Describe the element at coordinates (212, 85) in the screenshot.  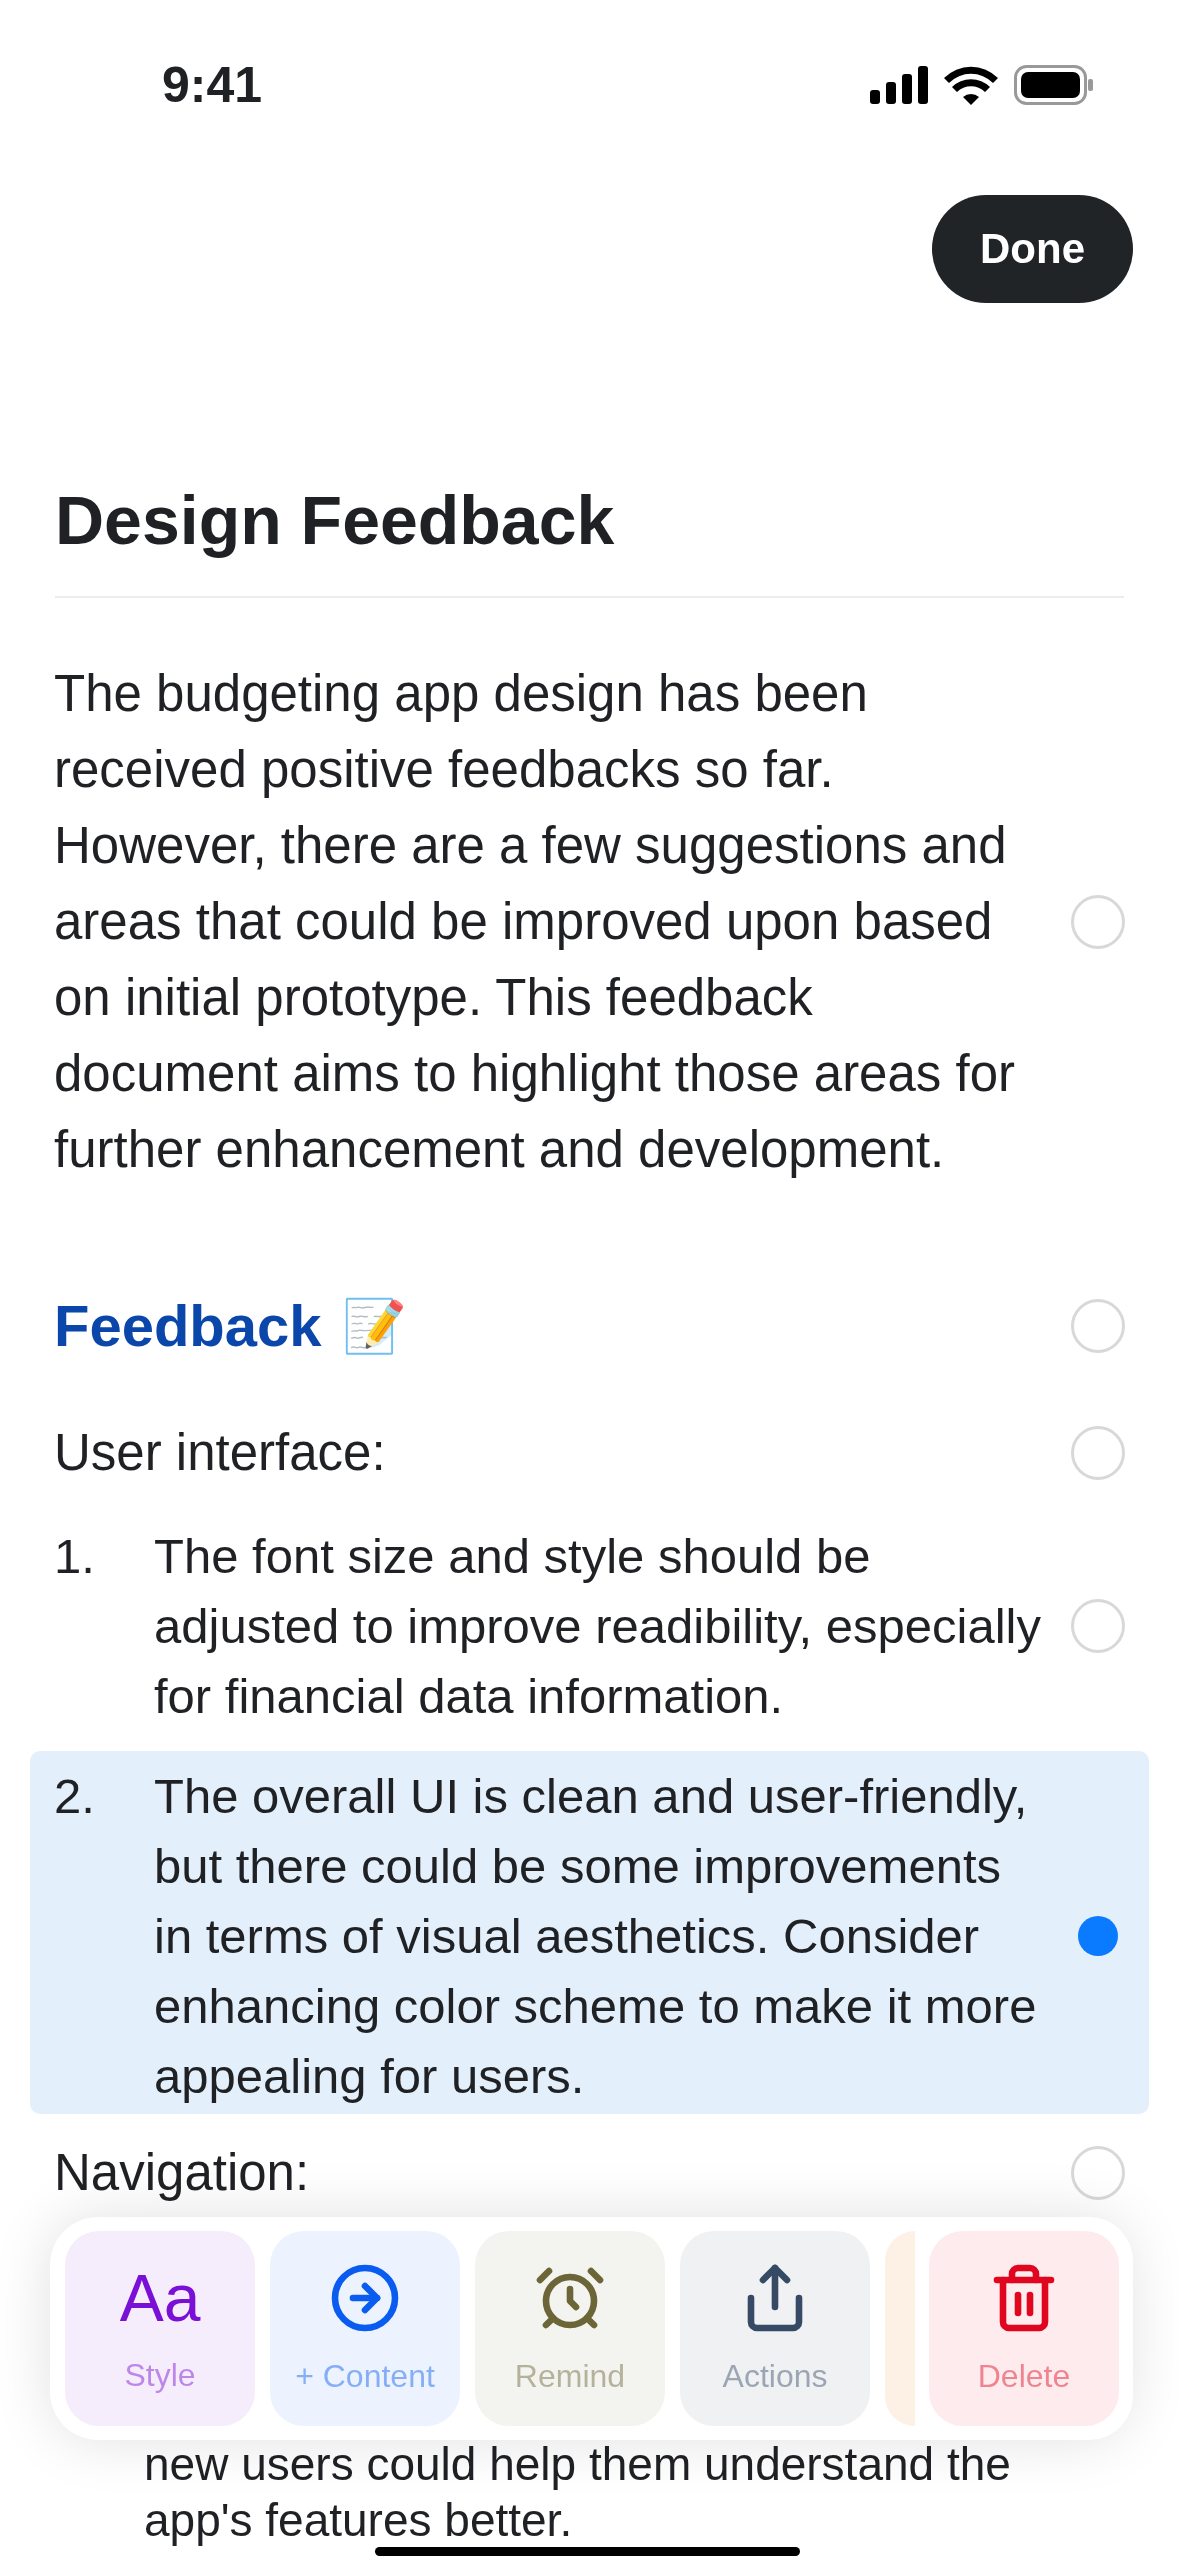
I see `status-time: 9:41` at that location.